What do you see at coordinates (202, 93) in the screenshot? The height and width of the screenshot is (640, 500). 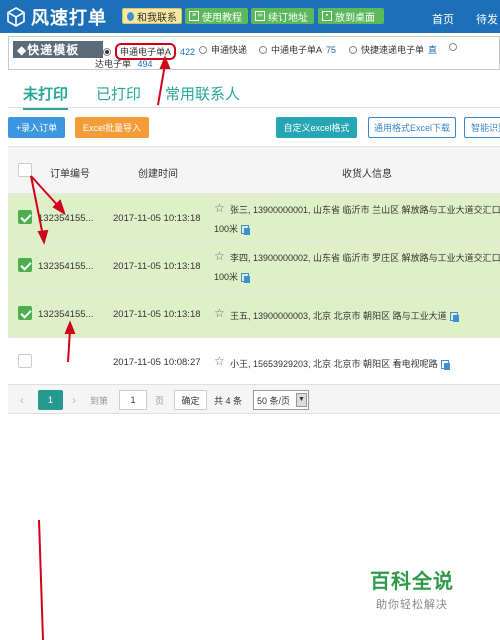 I see `tab-contacts: 常用联系人` at bounding box center [202, 93].